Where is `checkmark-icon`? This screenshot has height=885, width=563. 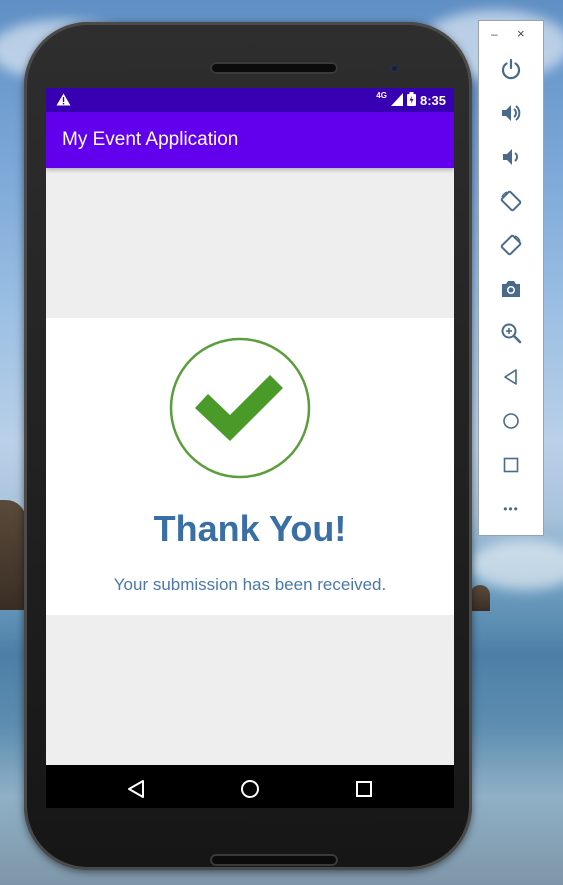 checkmark-icon is located at coordinates (240, 408).